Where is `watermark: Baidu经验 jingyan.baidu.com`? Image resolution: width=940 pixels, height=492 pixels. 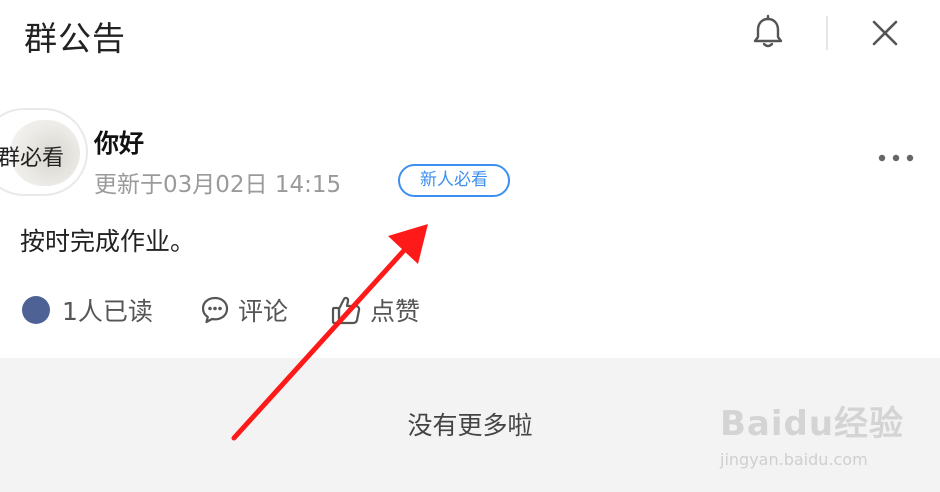
watermark: Baidu经验 jingyan.baidu.com is located at coordinates (811, 436).